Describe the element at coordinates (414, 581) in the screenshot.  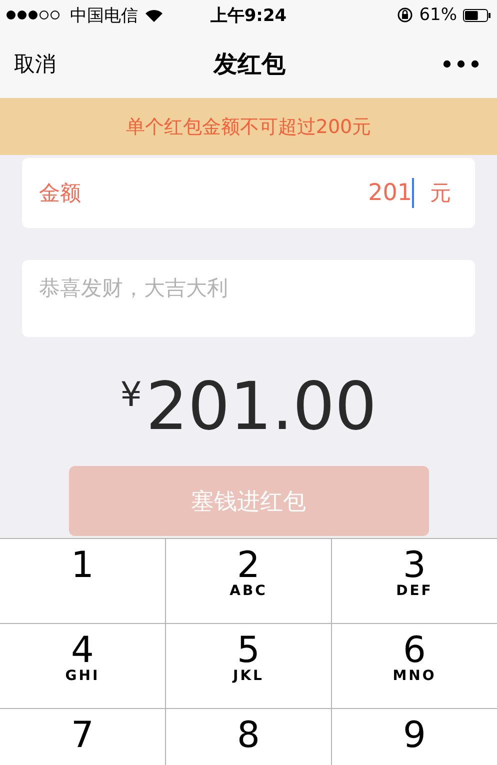
I see `keypad-key: 3 DEF` at that location.